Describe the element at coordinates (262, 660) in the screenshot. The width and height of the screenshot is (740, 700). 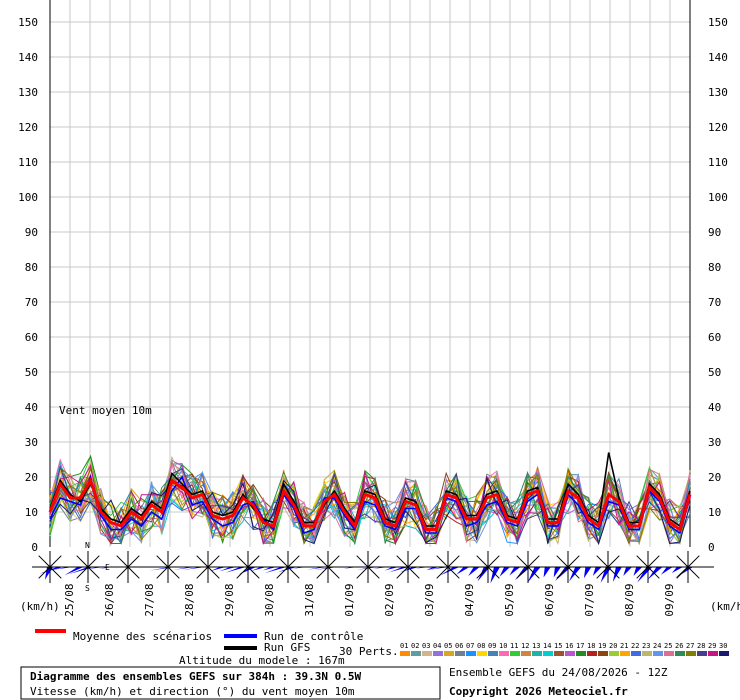
I see `altitude-label: Altitude du modele : 167m` at that location.